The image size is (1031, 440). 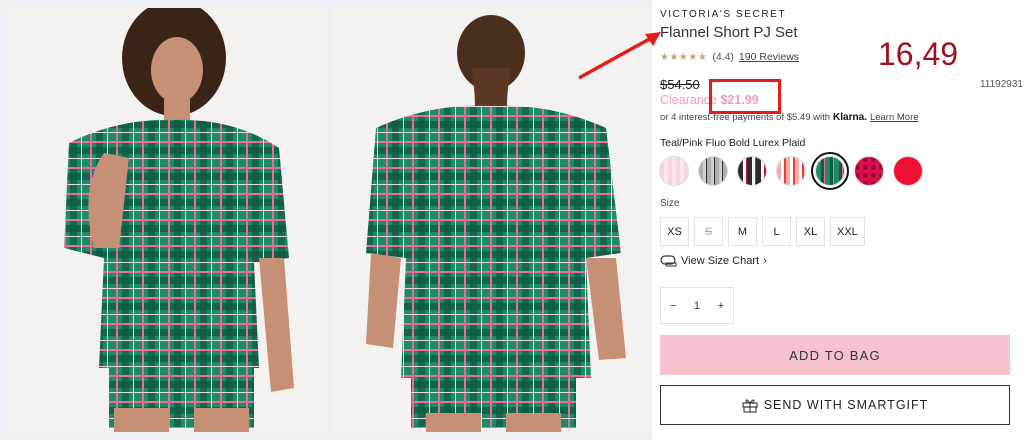 I want to click on size-xl: XL, so click(x=810, y=231).